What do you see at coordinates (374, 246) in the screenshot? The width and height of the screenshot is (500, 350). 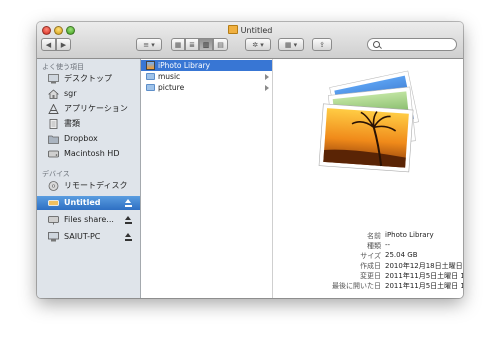 I see `info-label-kind: 種類` at bounding box center [374, 246].